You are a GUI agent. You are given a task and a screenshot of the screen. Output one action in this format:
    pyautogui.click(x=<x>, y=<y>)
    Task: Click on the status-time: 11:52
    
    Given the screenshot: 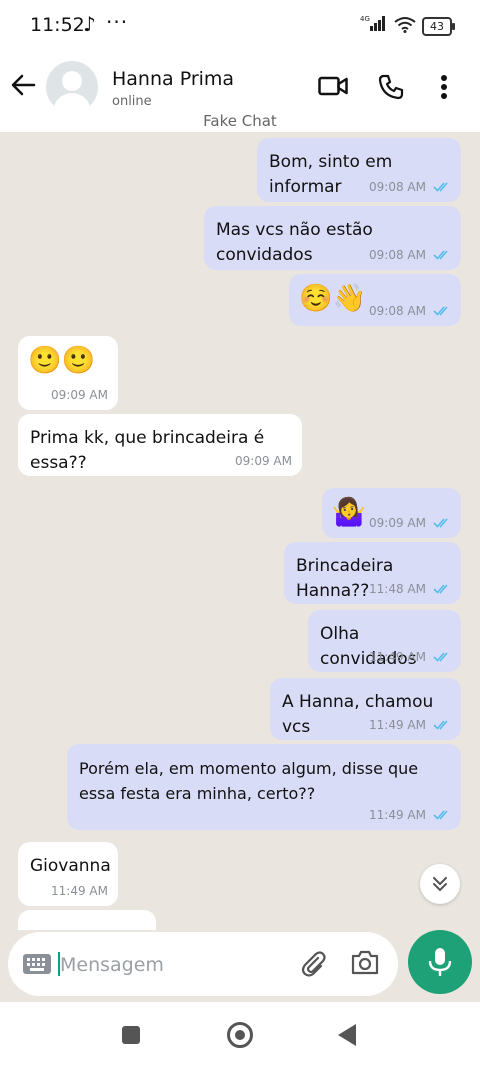 What is the action you would take?
    pyautogui.click(x=57, y=25)
    